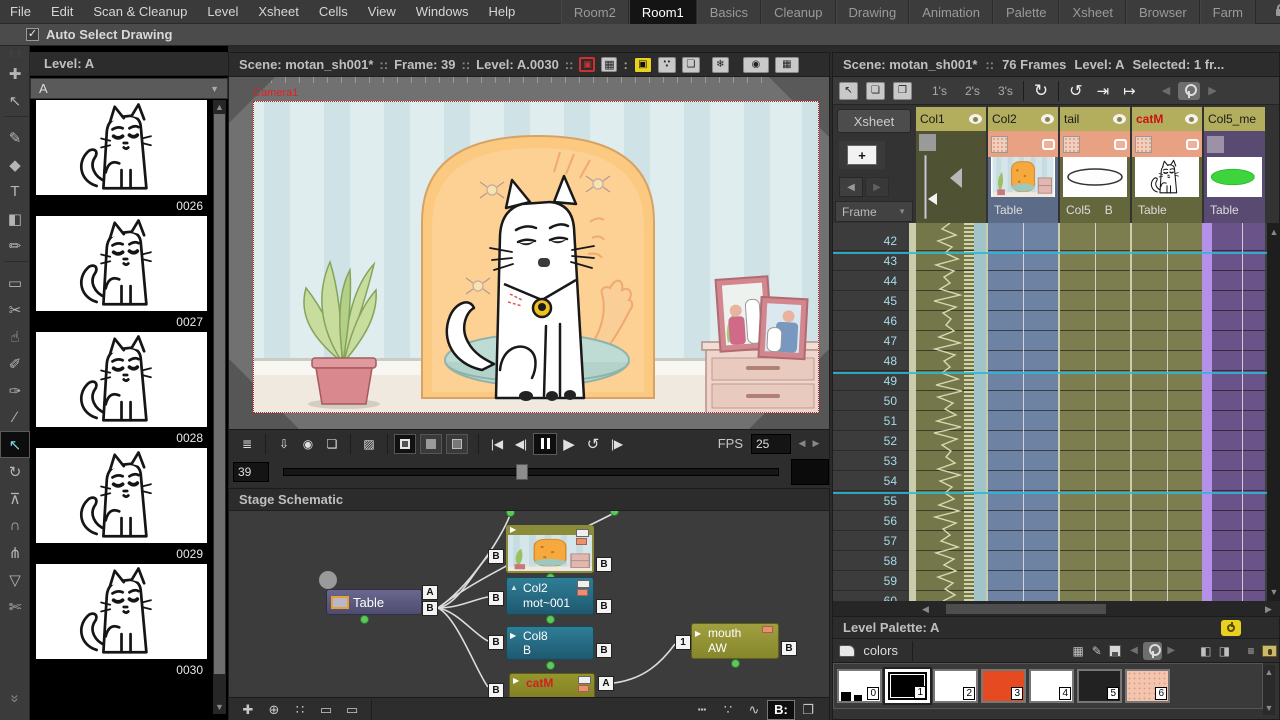 The image size is (1280, 720). Describe the element at coordinates (871, 261) in the screenshot. I see `frame-row: 43` at that location.